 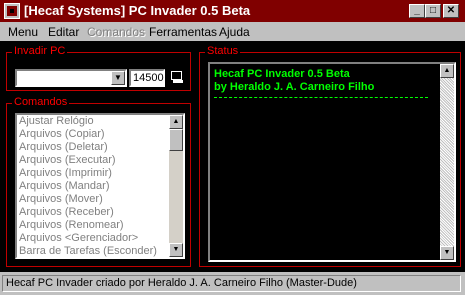 I want to click on menu-bar: Menu Editar Comandos Ferramentas Ajuda, so click(x=232, y=31).